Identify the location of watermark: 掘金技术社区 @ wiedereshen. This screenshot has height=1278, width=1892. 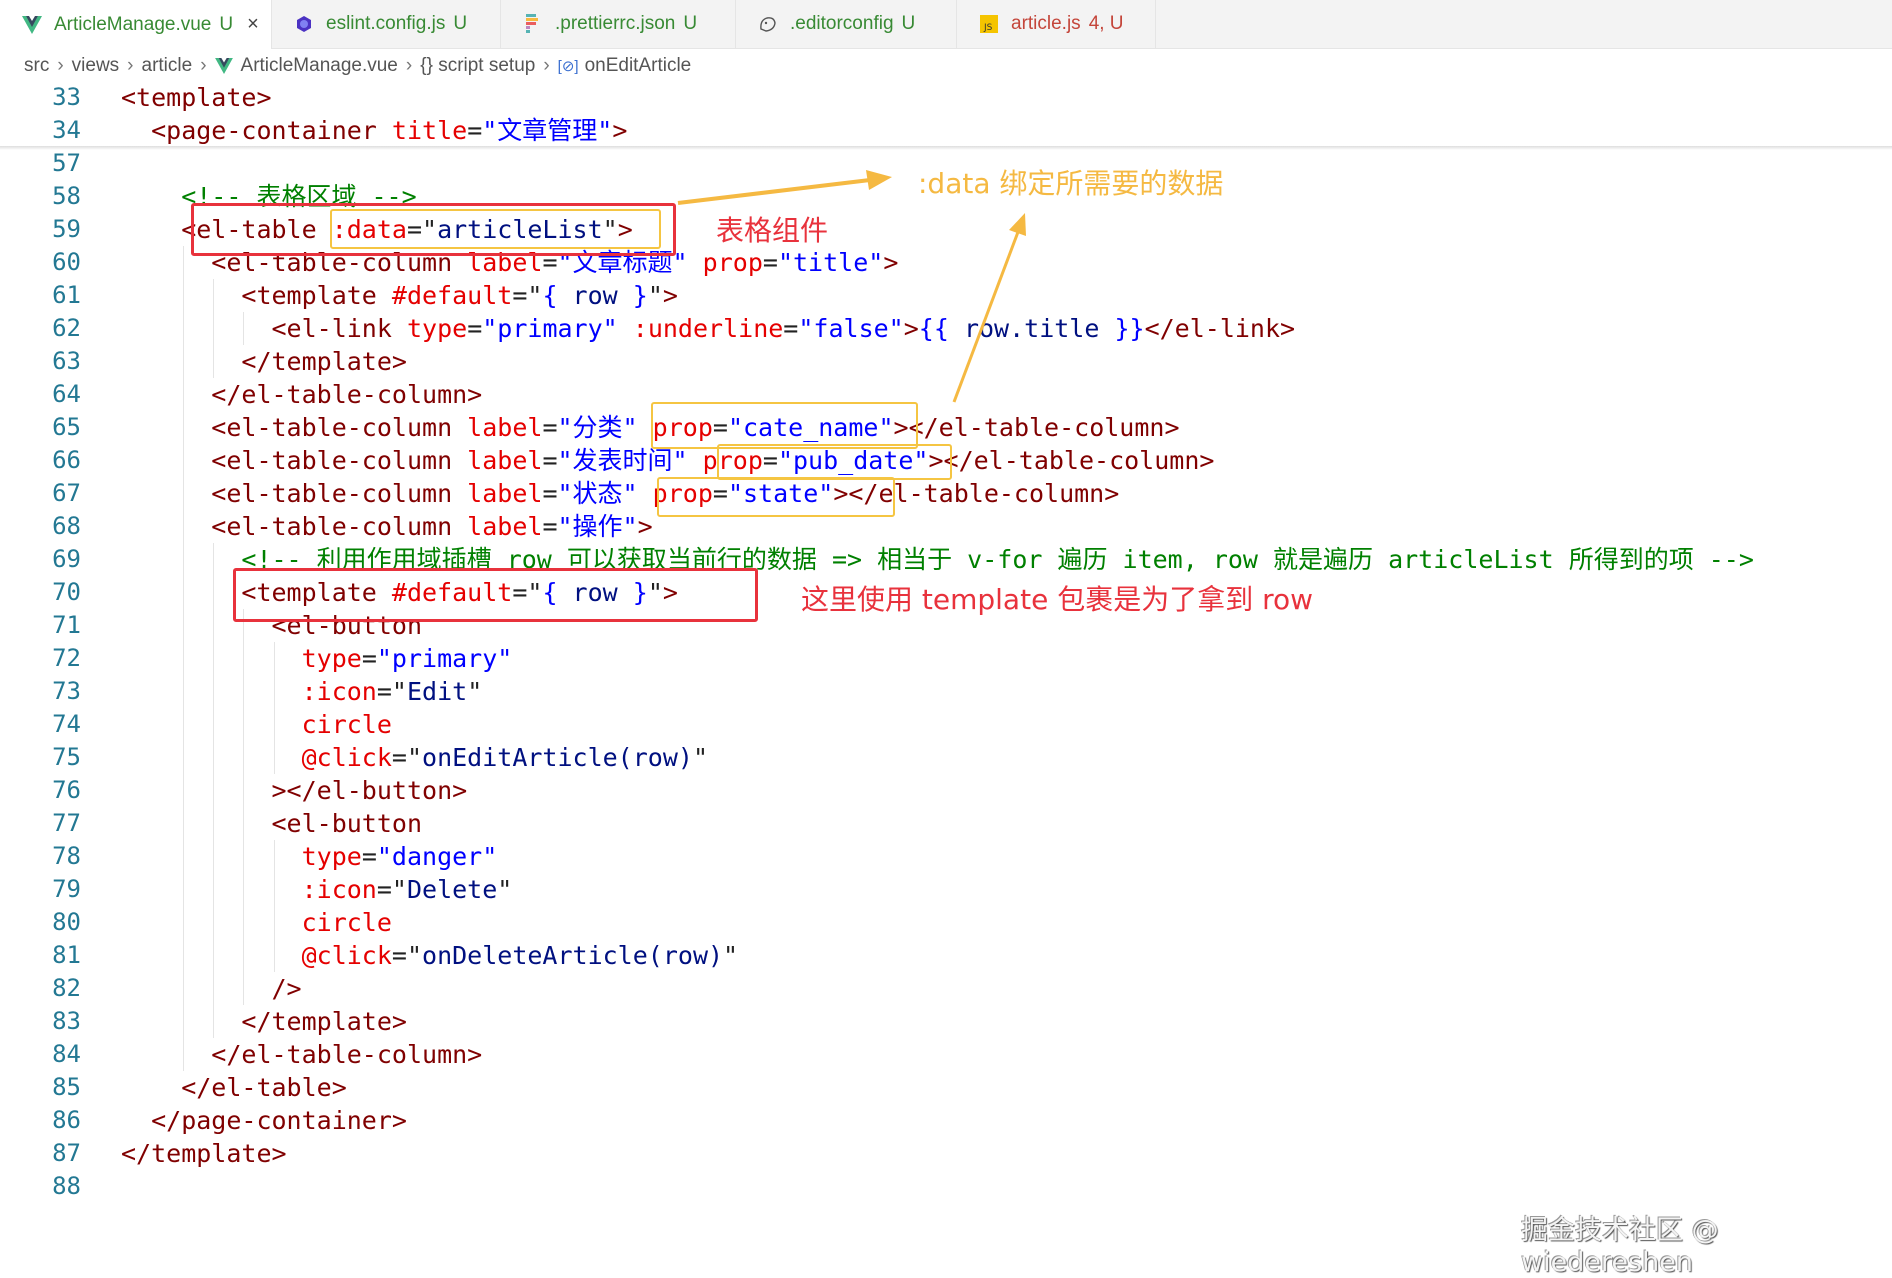
(1620, 1246).